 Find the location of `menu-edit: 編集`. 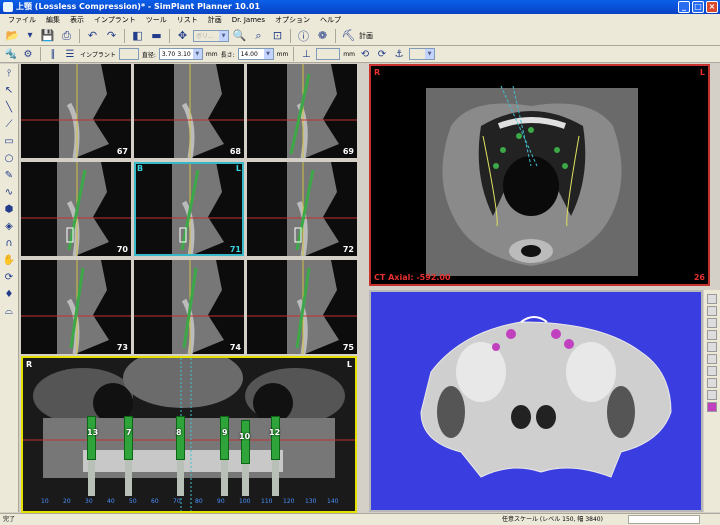

menu-edit: 編集 is located at coordinates (53, 20).